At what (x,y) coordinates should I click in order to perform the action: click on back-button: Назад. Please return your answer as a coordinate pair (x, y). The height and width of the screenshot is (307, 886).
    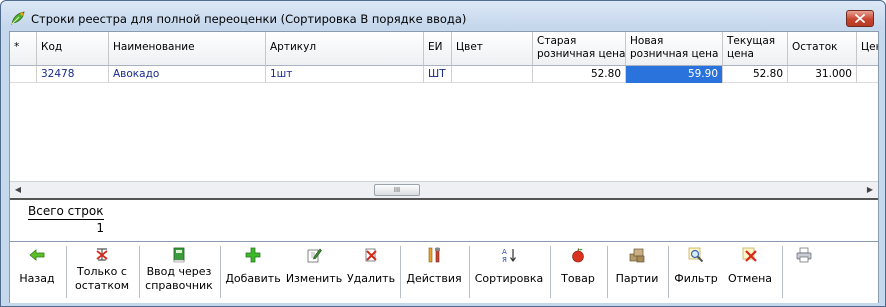
    Looking at the image, I should click on (37, 272).